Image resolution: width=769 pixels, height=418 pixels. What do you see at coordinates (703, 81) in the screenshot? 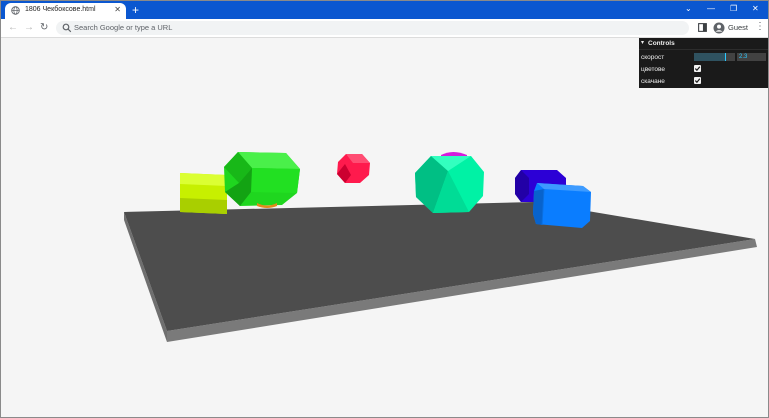
I see `bounce-row: скачане` at bounding box center [703, 81].